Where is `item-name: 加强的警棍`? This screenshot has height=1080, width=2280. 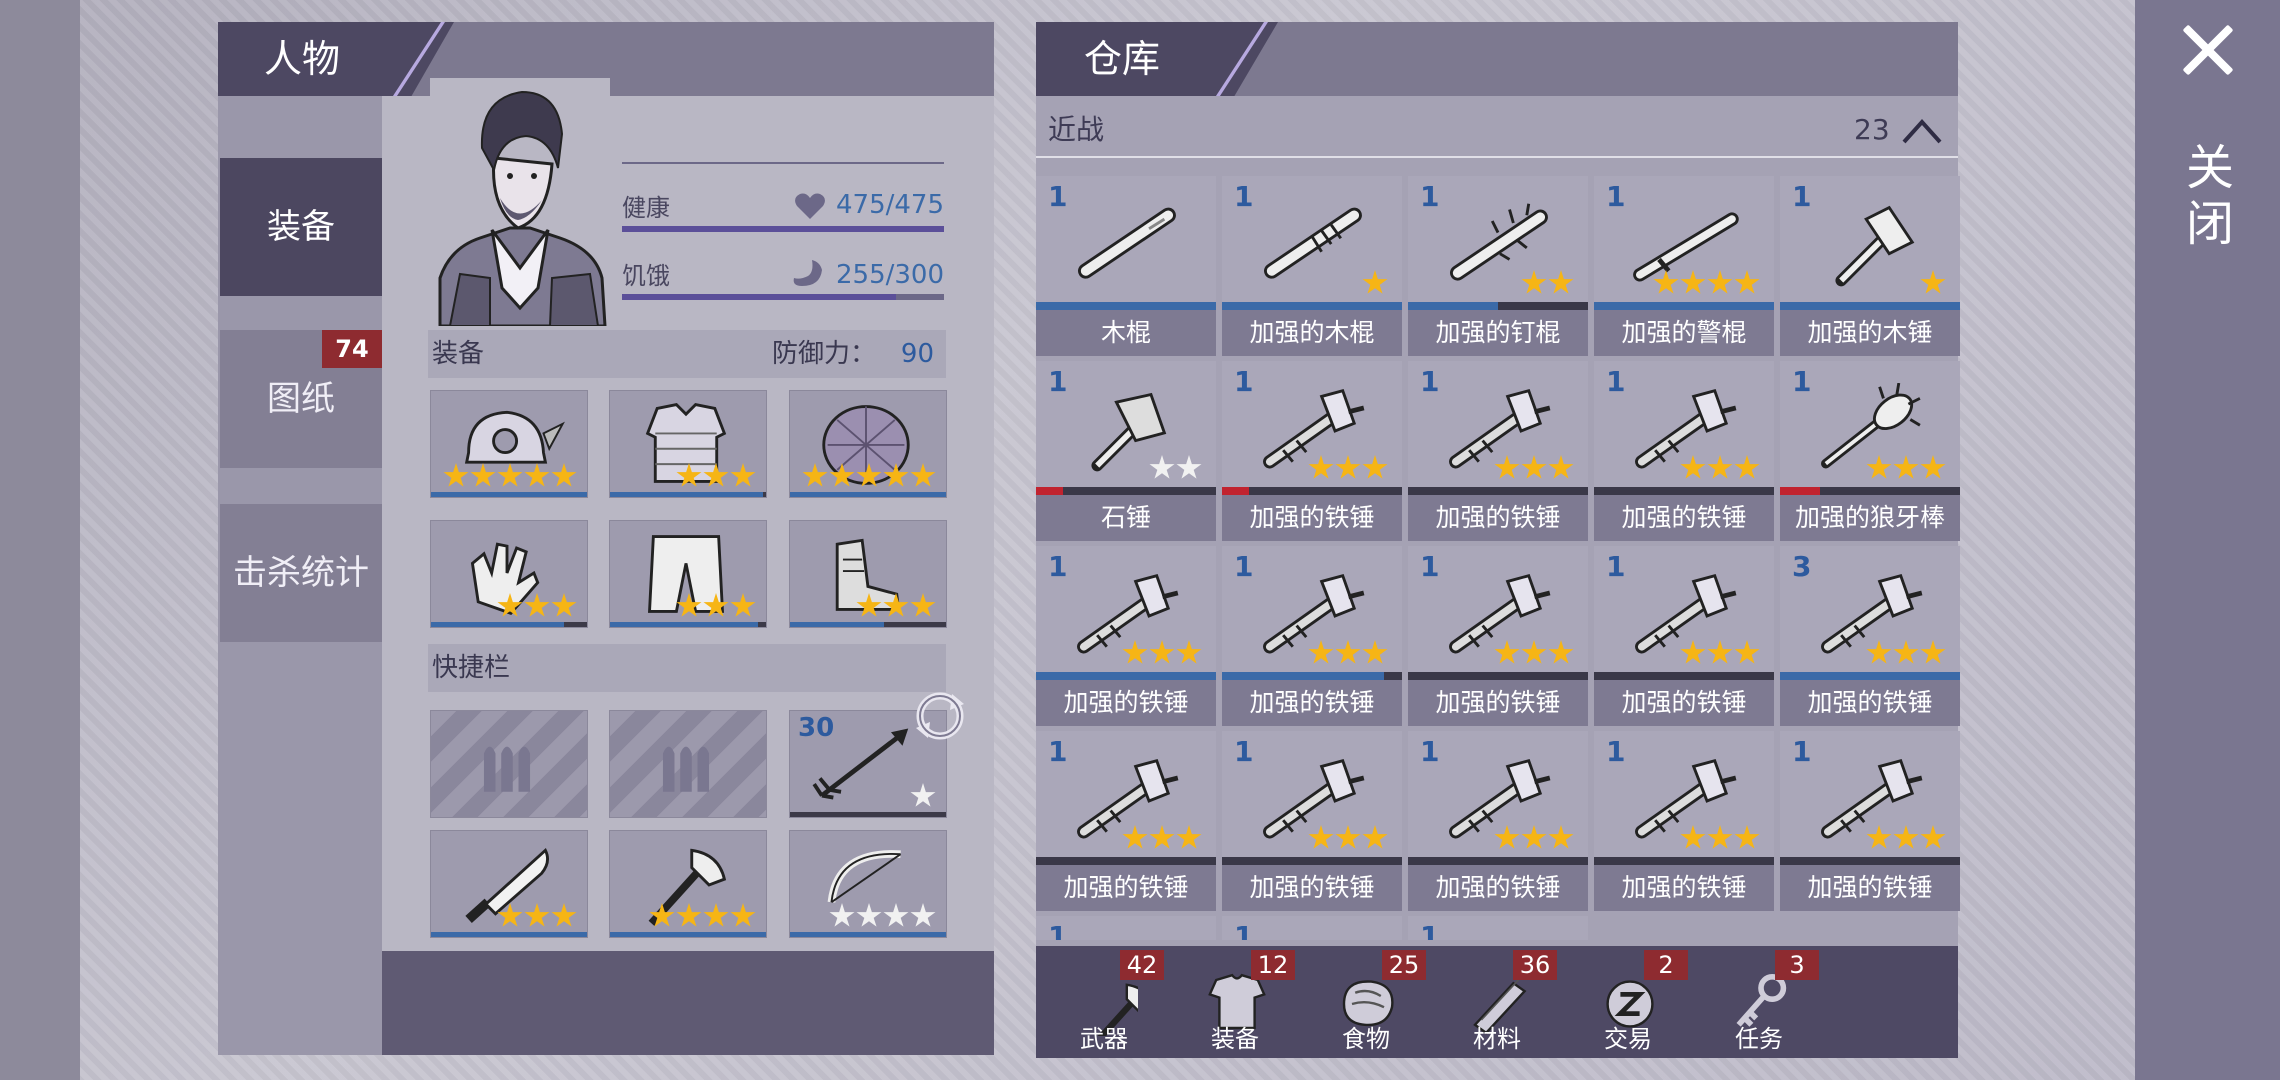 item-name: 加强的警棍 is located at coordinates (1684, 333).